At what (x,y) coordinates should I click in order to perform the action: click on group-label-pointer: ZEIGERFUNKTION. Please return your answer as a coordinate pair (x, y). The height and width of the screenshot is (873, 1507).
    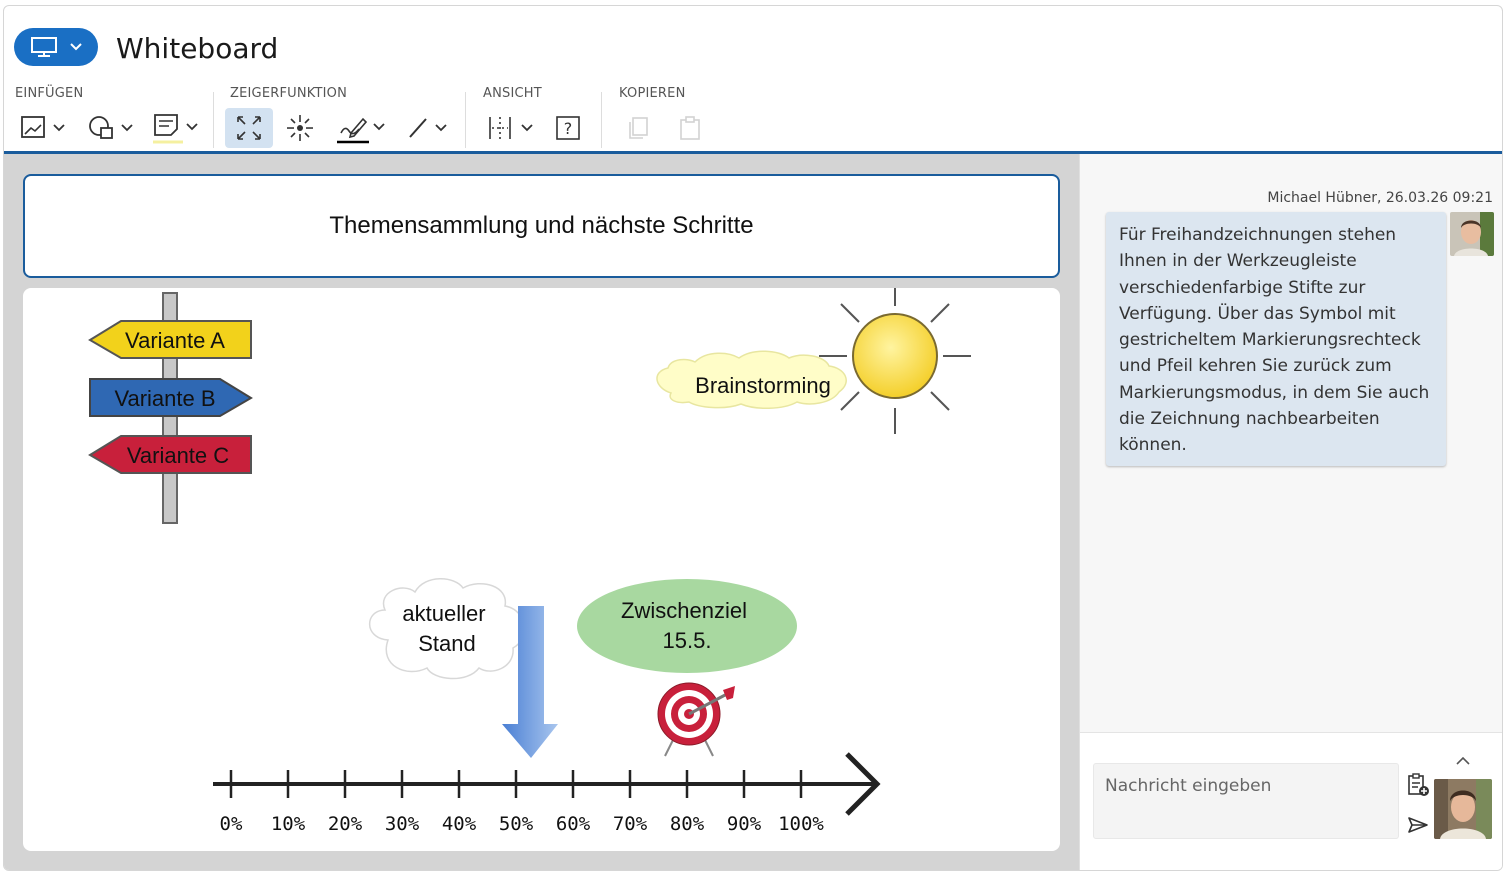
    Looking at the image, I should click on (289, 93).